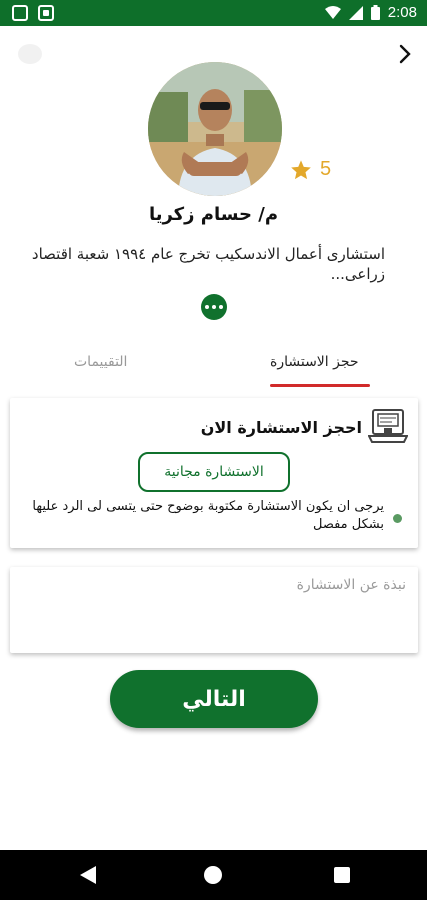 The height and width of the screenshot is (900, 427). I want to click on star-icon, so click(301, 169).